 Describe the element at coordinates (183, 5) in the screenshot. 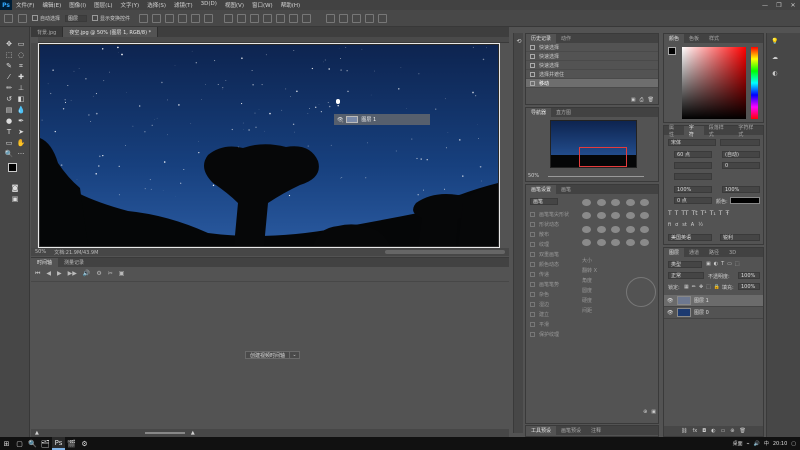

I see `menu-item-6: 滤镜(T)` at that location.